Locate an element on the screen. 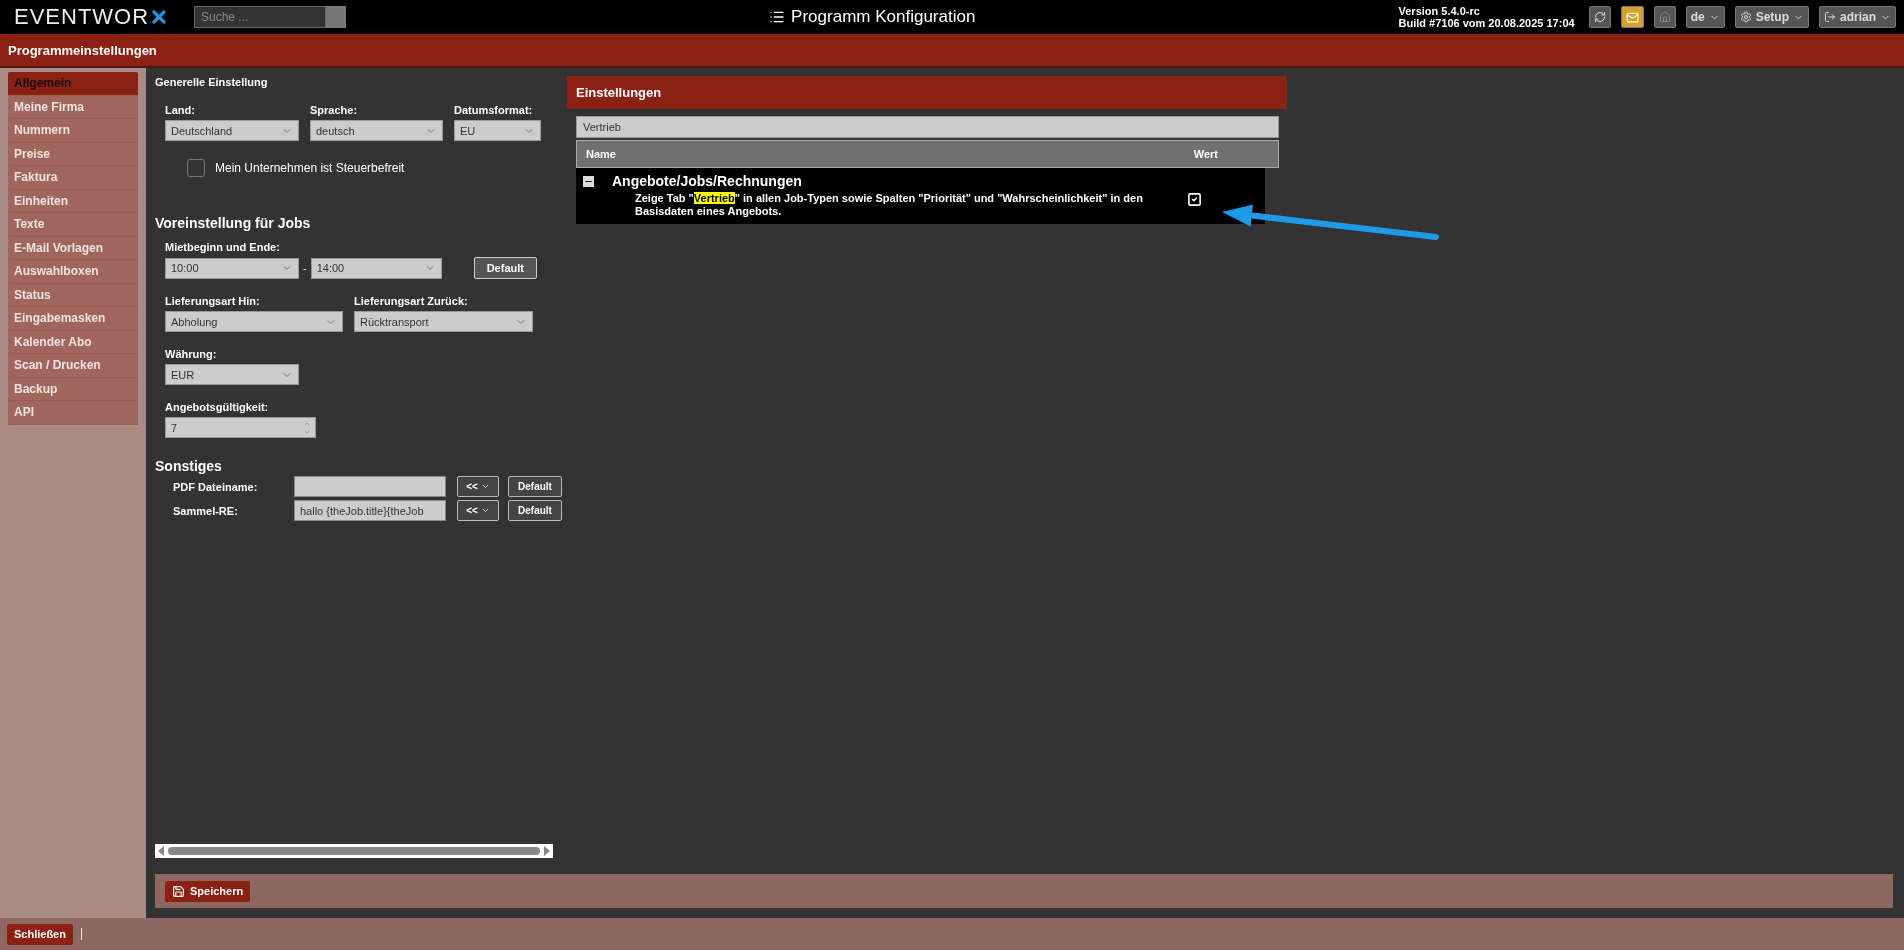  mail-button is located at coordinates (1632, 17).